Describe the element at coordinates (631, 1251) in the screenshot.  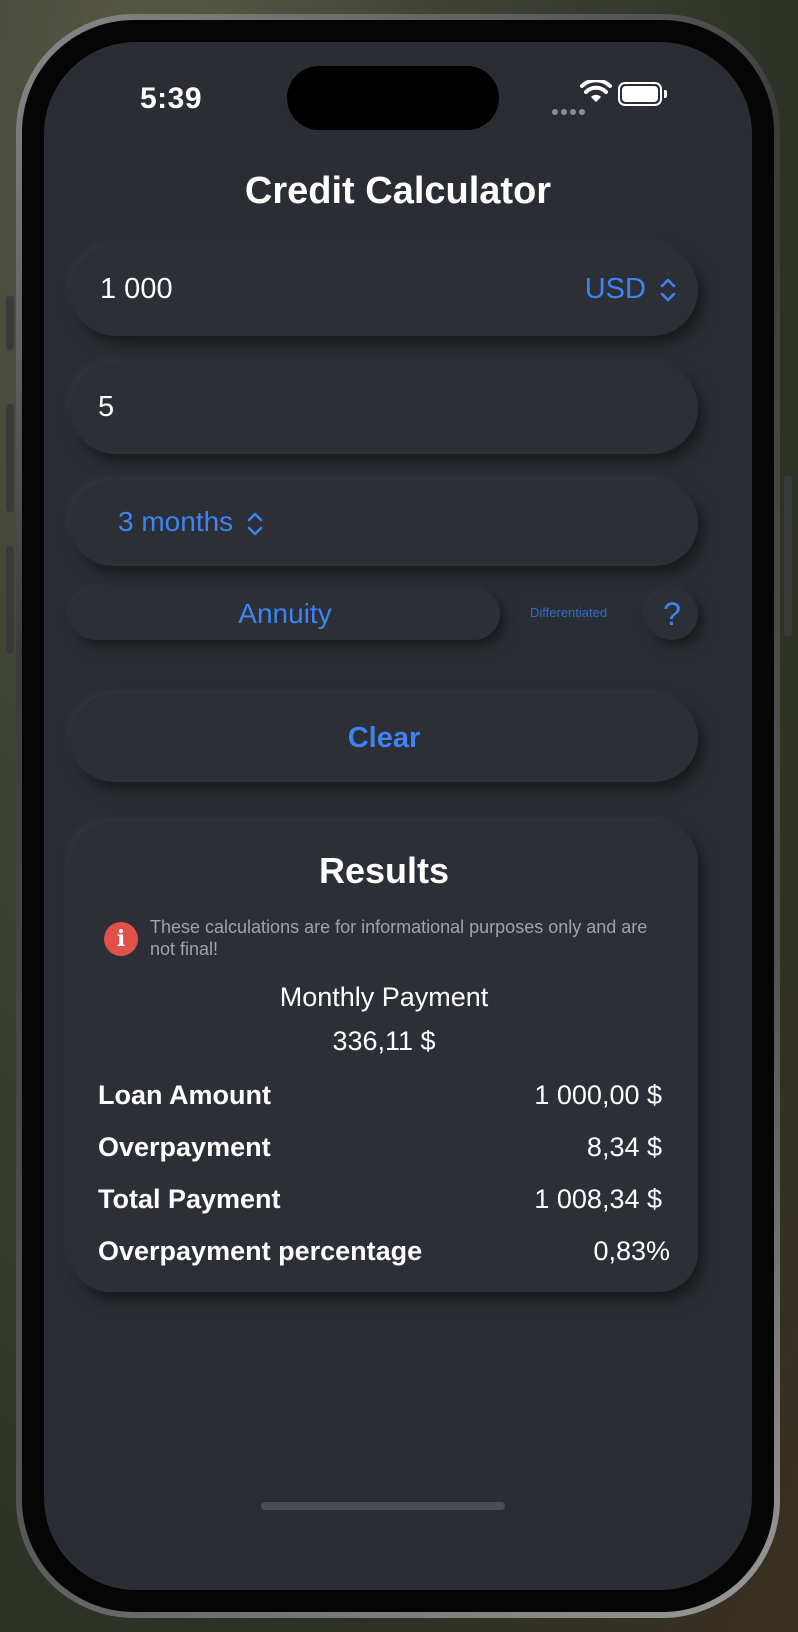
I see `overpayment-percentage-value: 0,83%` at that location.